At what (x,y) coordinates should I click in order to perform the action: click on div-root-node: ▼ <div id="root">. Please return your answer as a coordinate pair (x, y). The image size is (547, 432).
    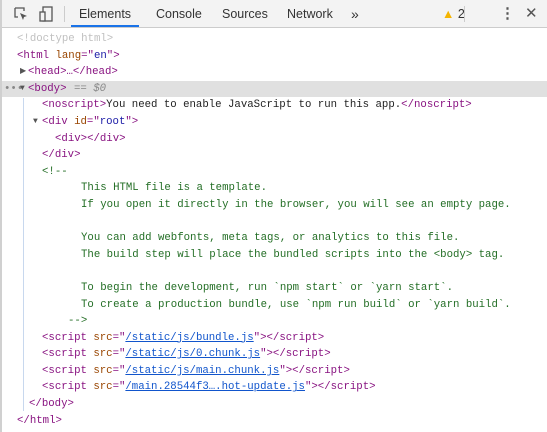
    Looking at the image, I should click on (274, 122).